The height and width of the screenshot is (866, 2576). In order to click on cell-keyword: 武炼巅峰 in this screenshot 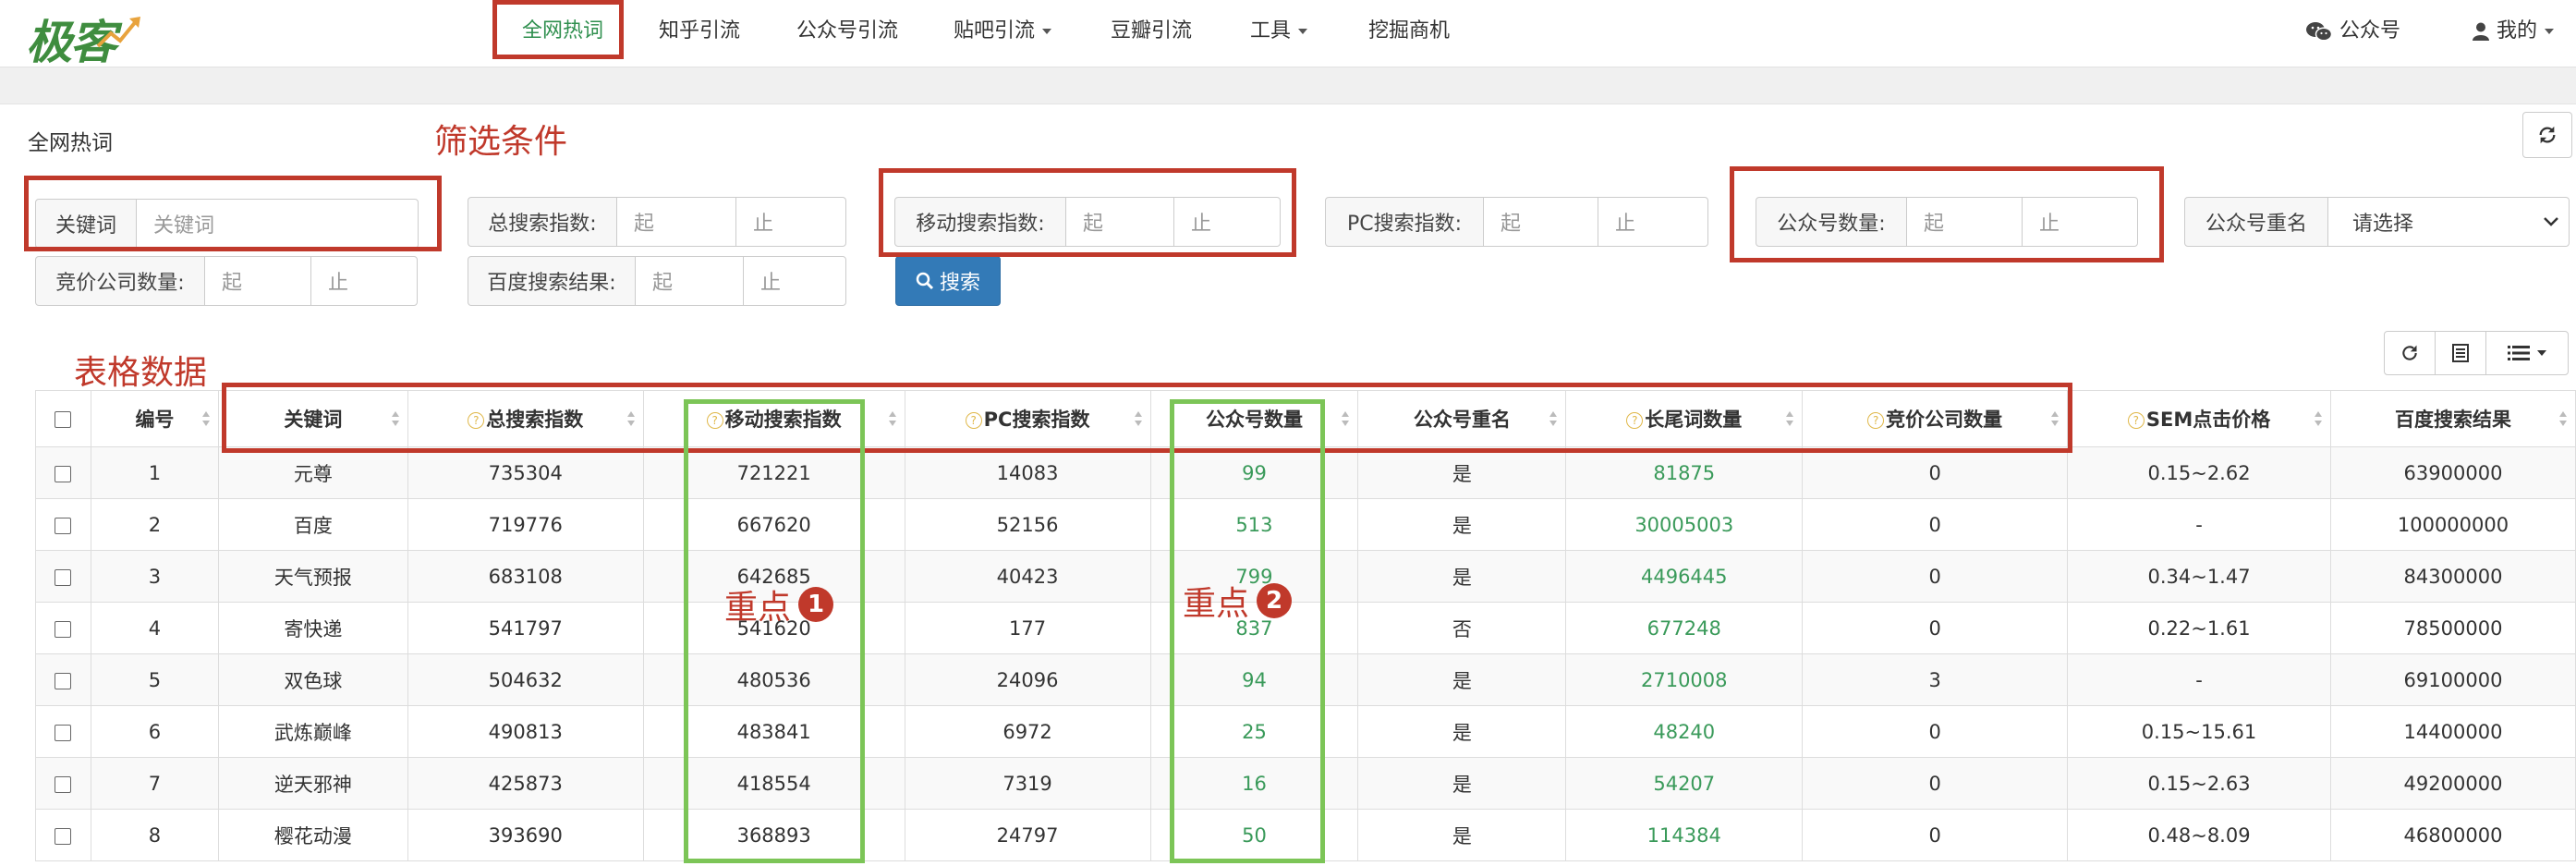, I will do `click(312, 731)`.